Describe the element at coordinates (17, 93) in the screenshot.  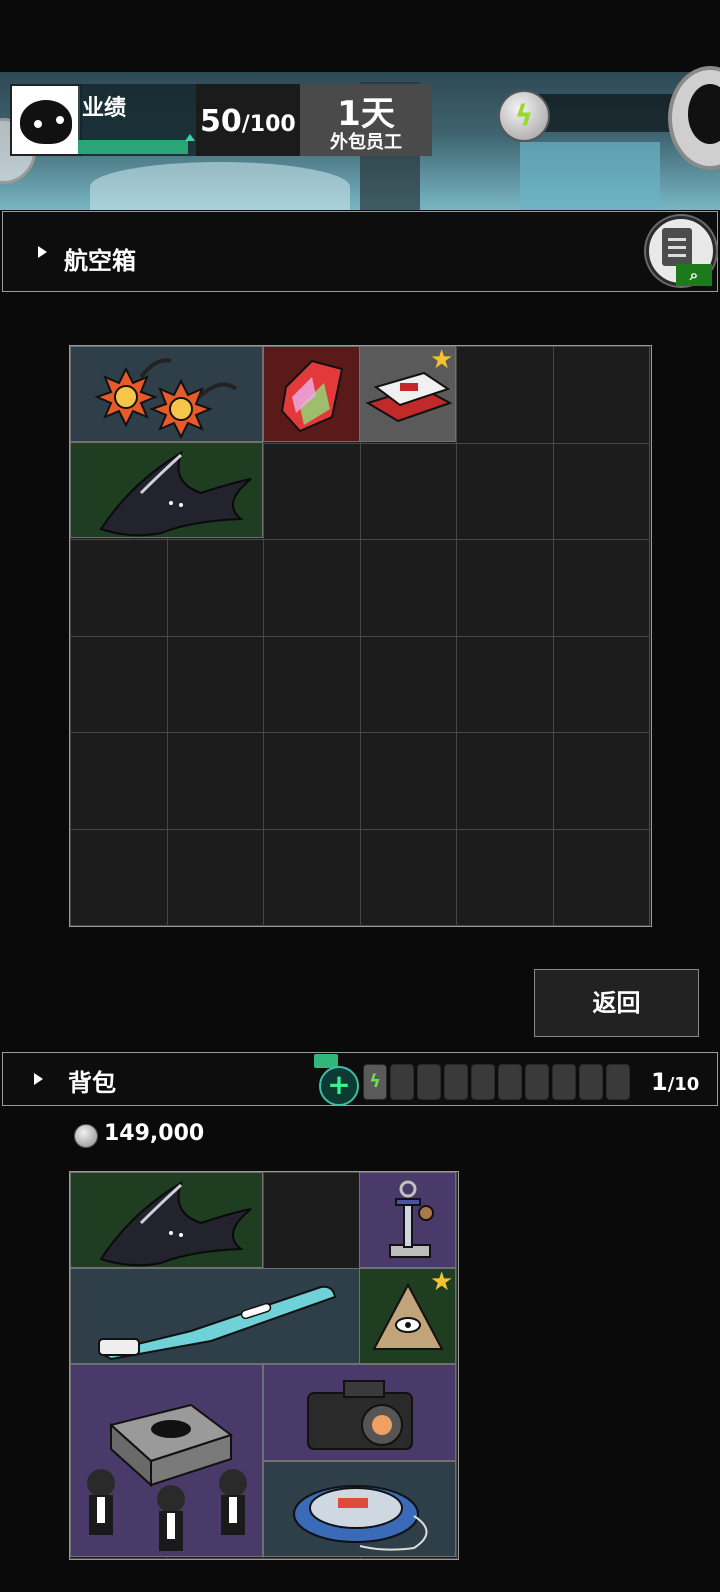
I see `settings-gear-icon: ⚙` at that location.